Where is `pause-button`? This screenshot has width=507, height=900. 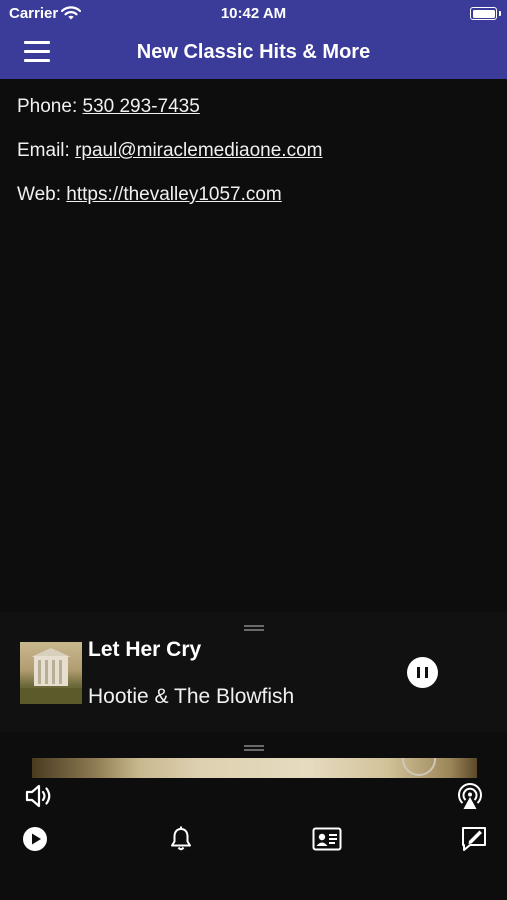 pause-button is located at coordinates (422, 672).